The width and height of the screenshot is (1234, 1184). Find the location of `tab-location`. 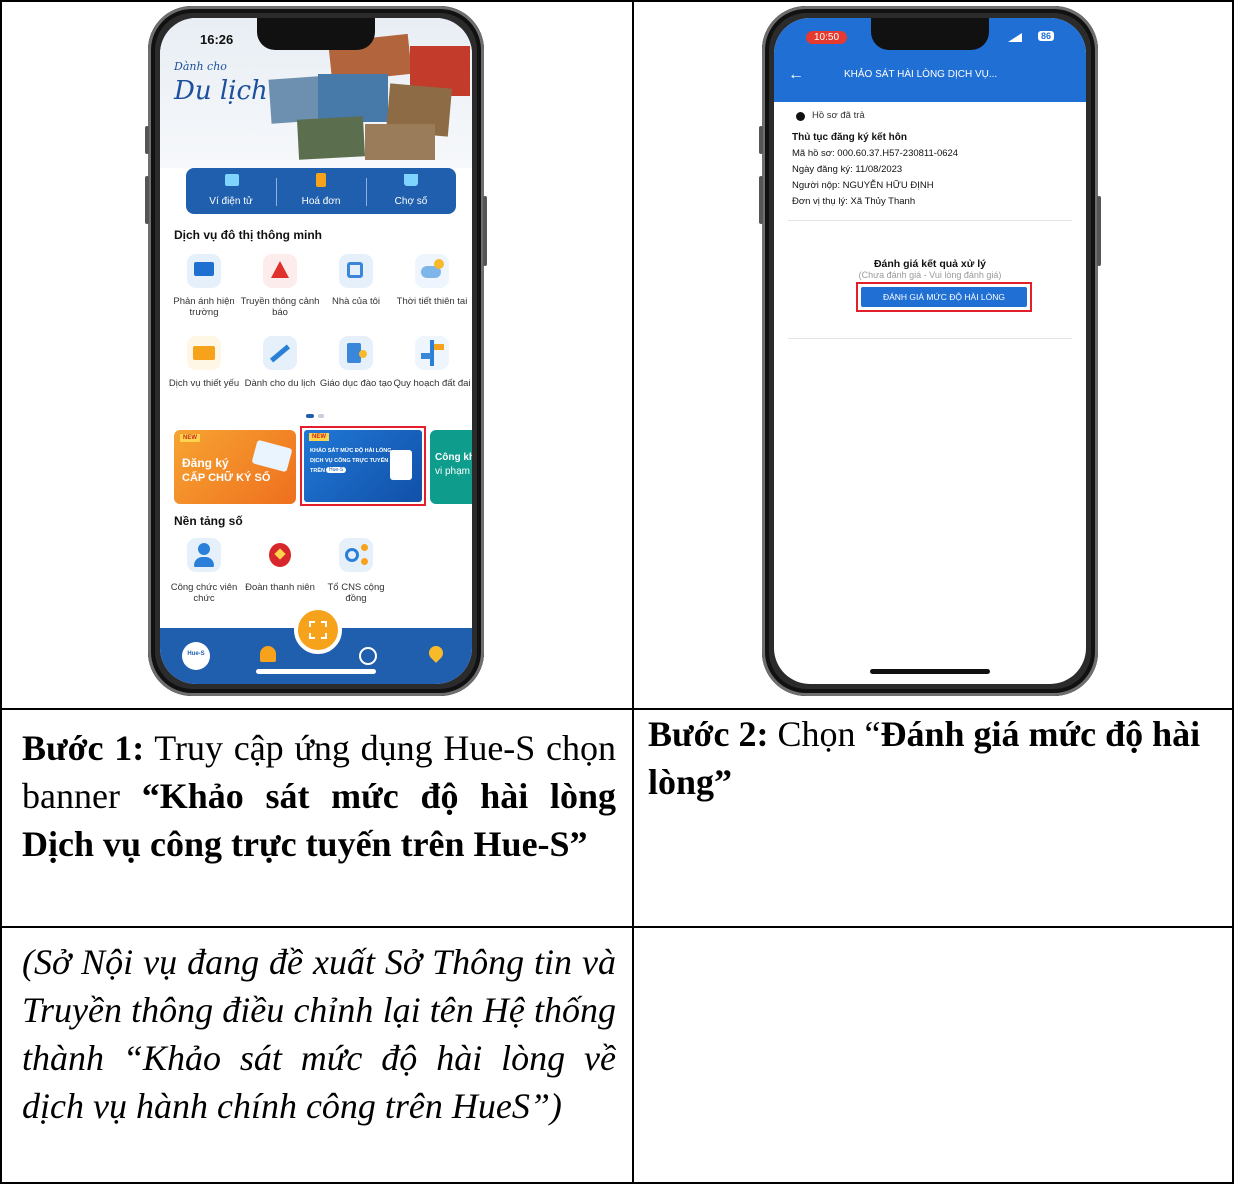

tab-location is located at coordinates (436, 655).